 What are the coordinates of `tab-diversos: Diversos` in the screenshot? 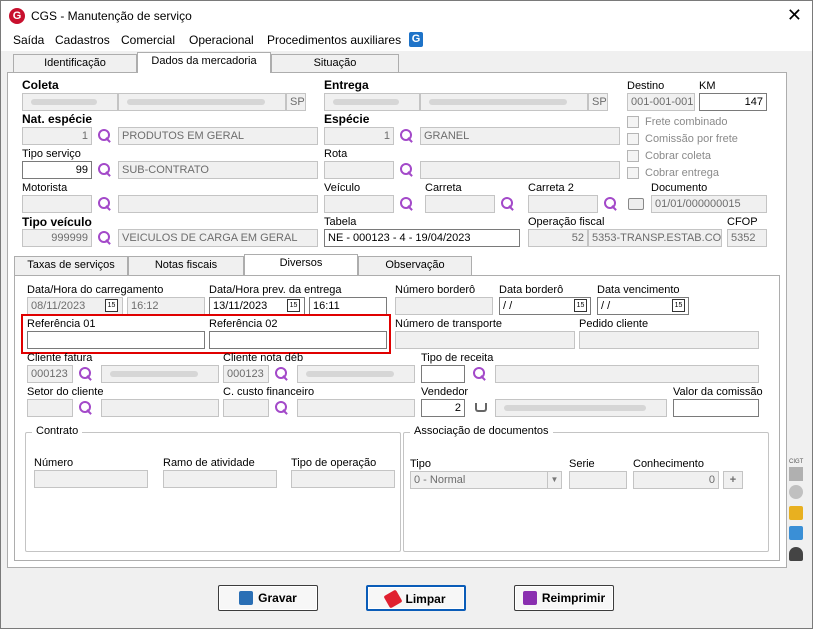 It's located at (301, 264).